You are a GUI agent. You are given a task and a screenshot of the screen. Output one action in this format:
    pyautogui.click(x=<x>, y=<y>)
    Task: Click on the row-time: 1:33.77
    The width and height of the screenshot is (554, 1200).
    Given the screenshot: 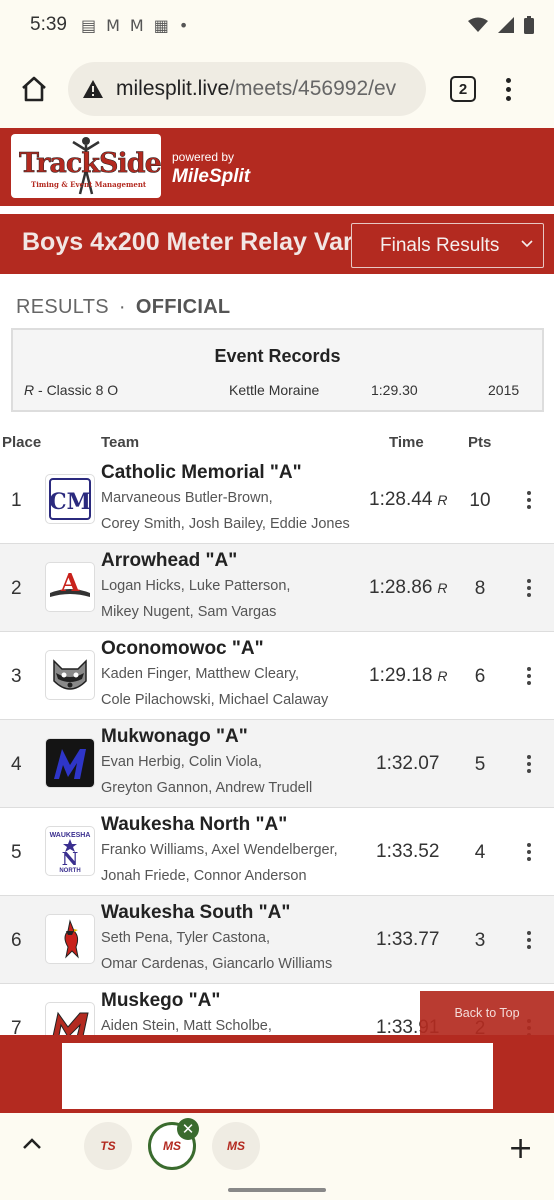 What is the action you would take?
    pyautogui.click(x=407, y=940)
    